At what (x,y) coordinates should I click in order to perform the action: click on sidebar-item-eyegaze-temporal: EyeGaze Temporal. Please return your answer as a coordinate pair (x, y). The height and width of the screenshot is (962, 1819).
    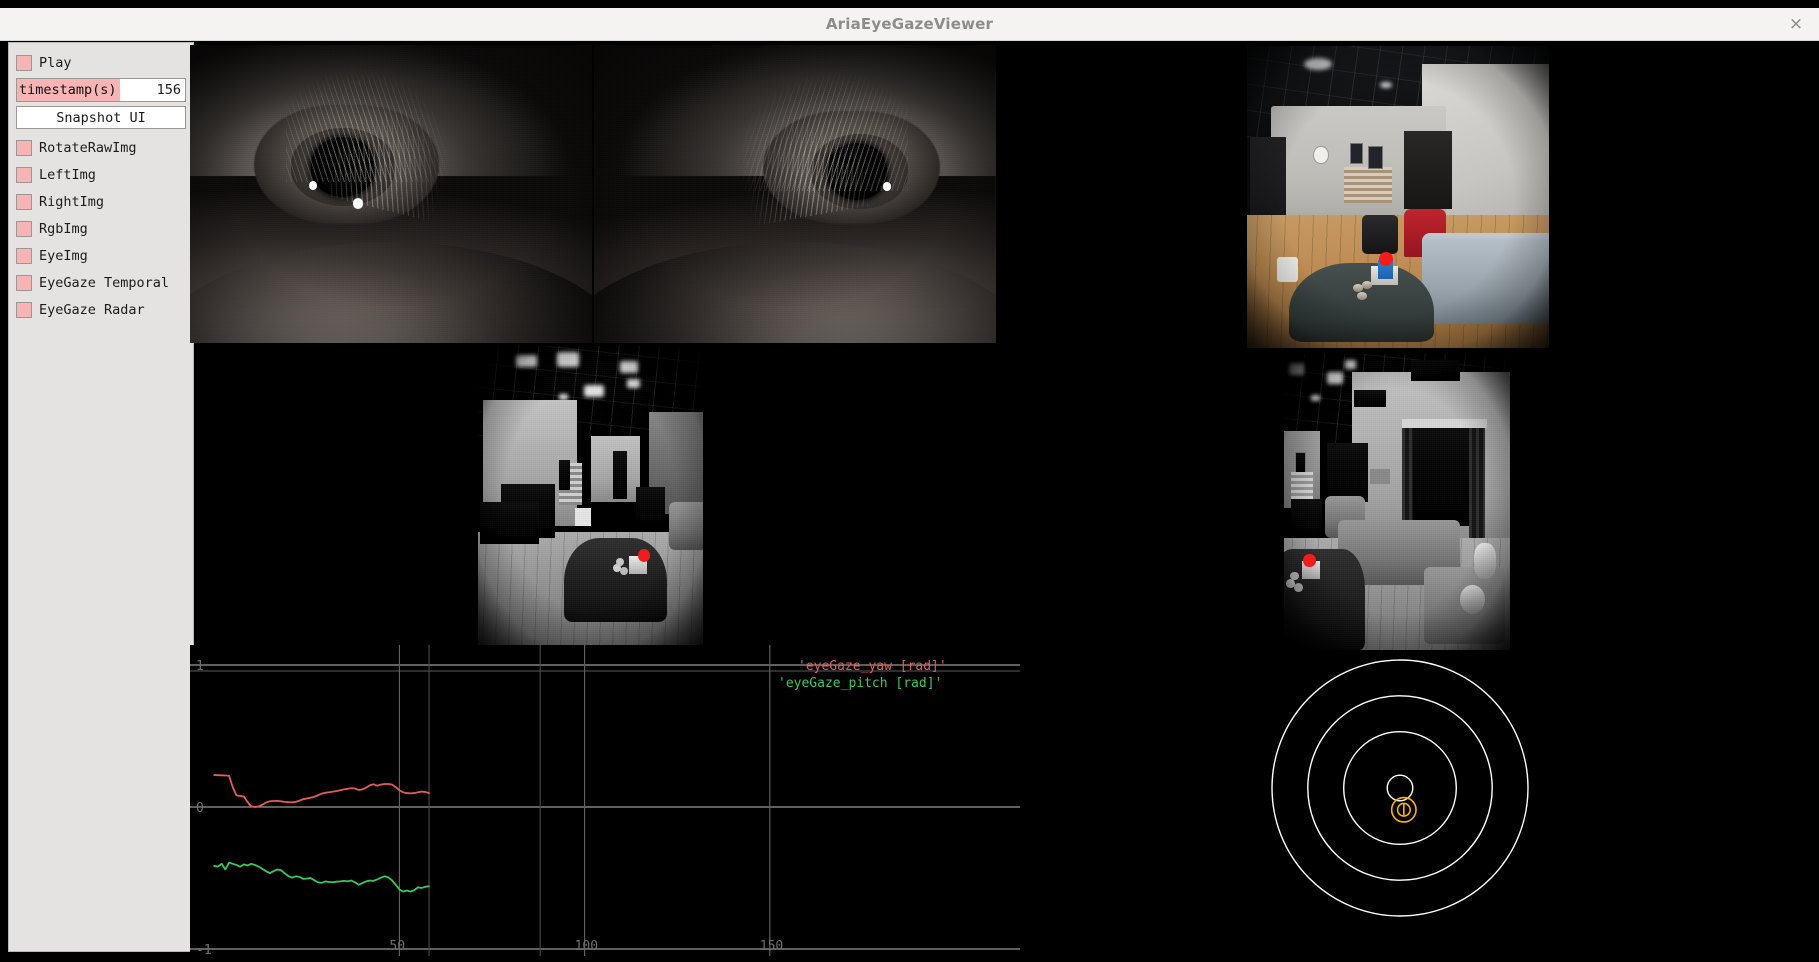
    Looking at the image, I should click on (101, 282).